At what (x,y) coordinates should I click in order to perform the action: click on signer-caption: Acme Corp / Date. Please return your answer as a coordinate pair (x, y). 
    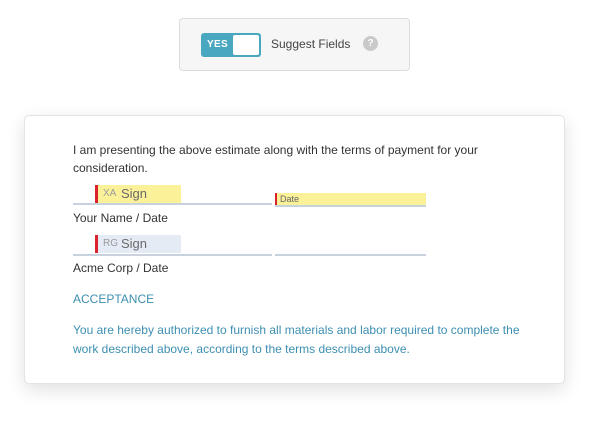
    Looking at the image, I should click on (121, 268).